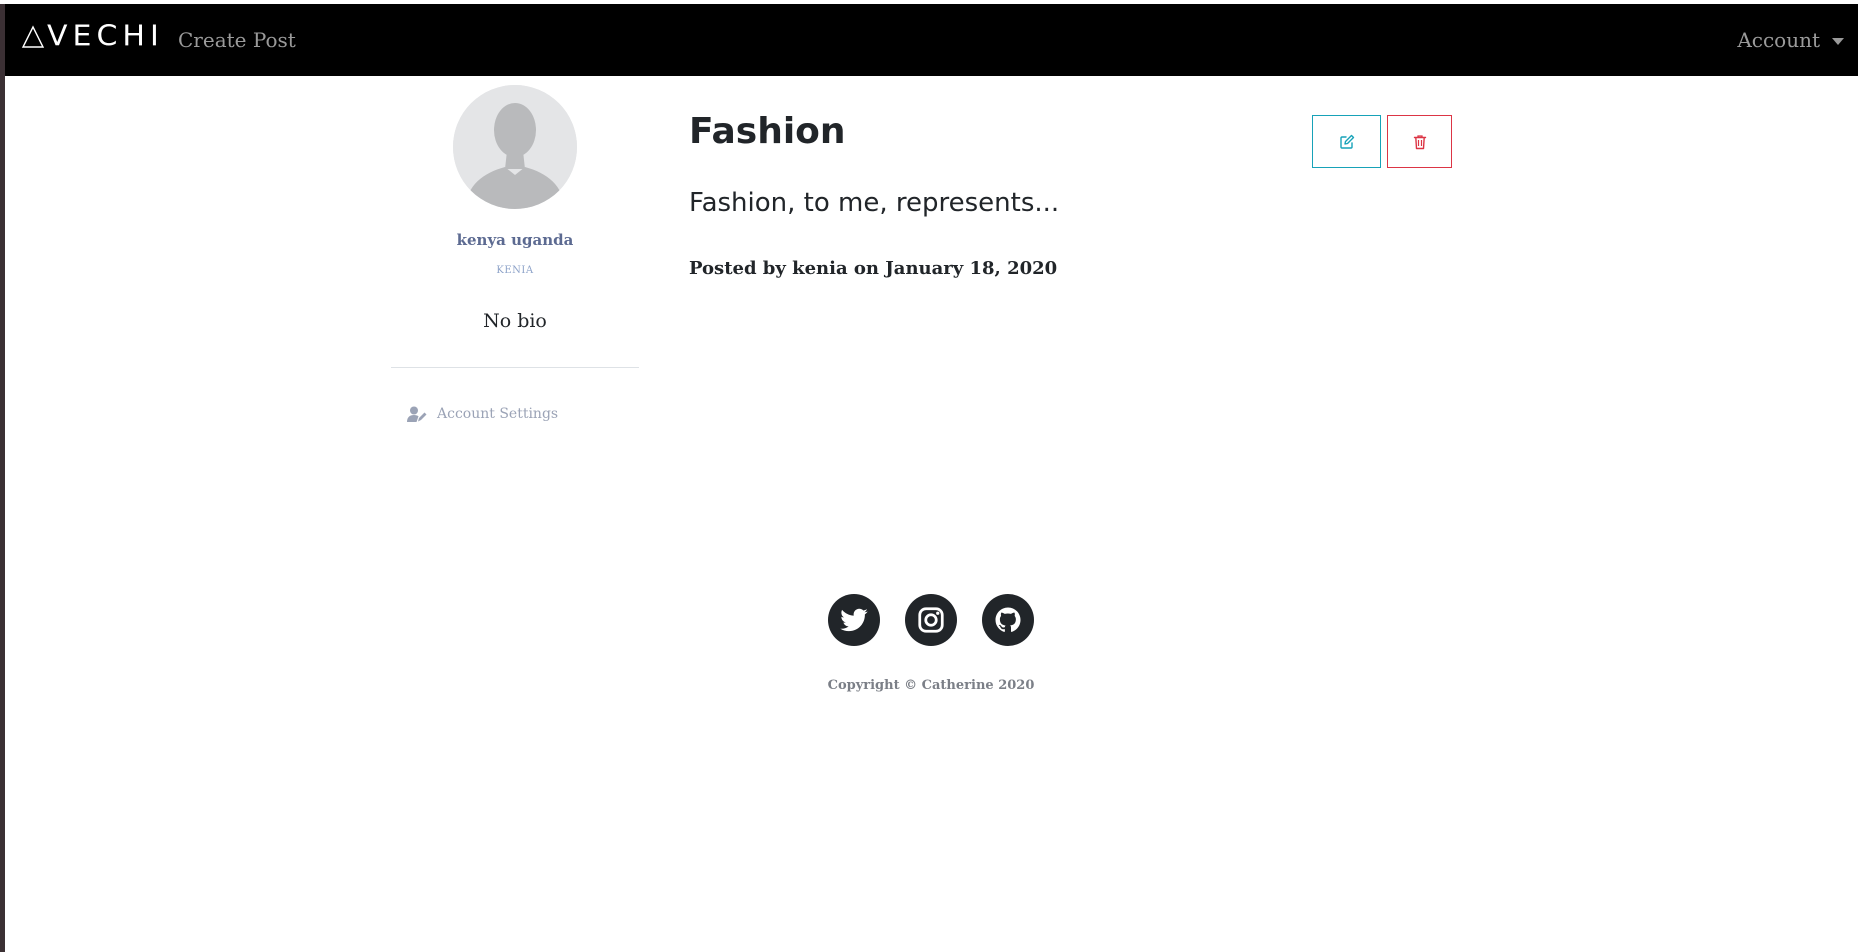  I want to click on avatar, so click(515, 147).